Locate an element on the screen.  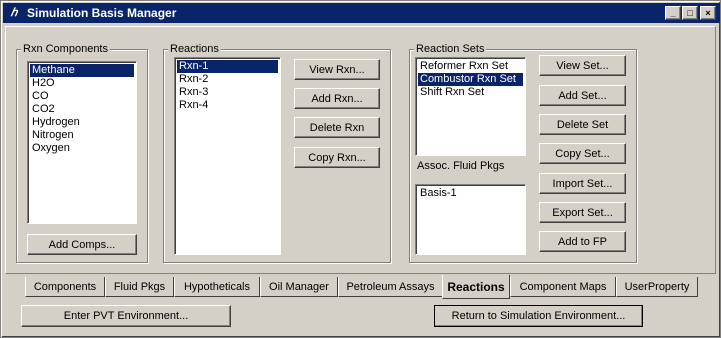
tab-fluid-pkgs: Fluid Pkgs is located at coordinates (139, 287).